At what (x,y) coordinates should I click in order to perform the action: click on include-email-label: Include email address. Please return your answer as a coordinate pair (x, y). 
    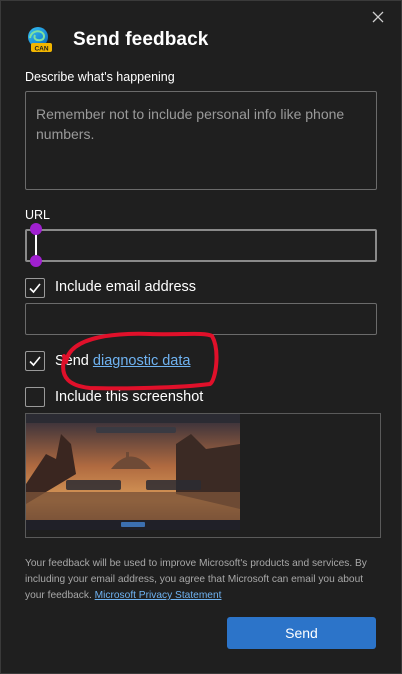
    Looking at the image, I should click on (126, 287).